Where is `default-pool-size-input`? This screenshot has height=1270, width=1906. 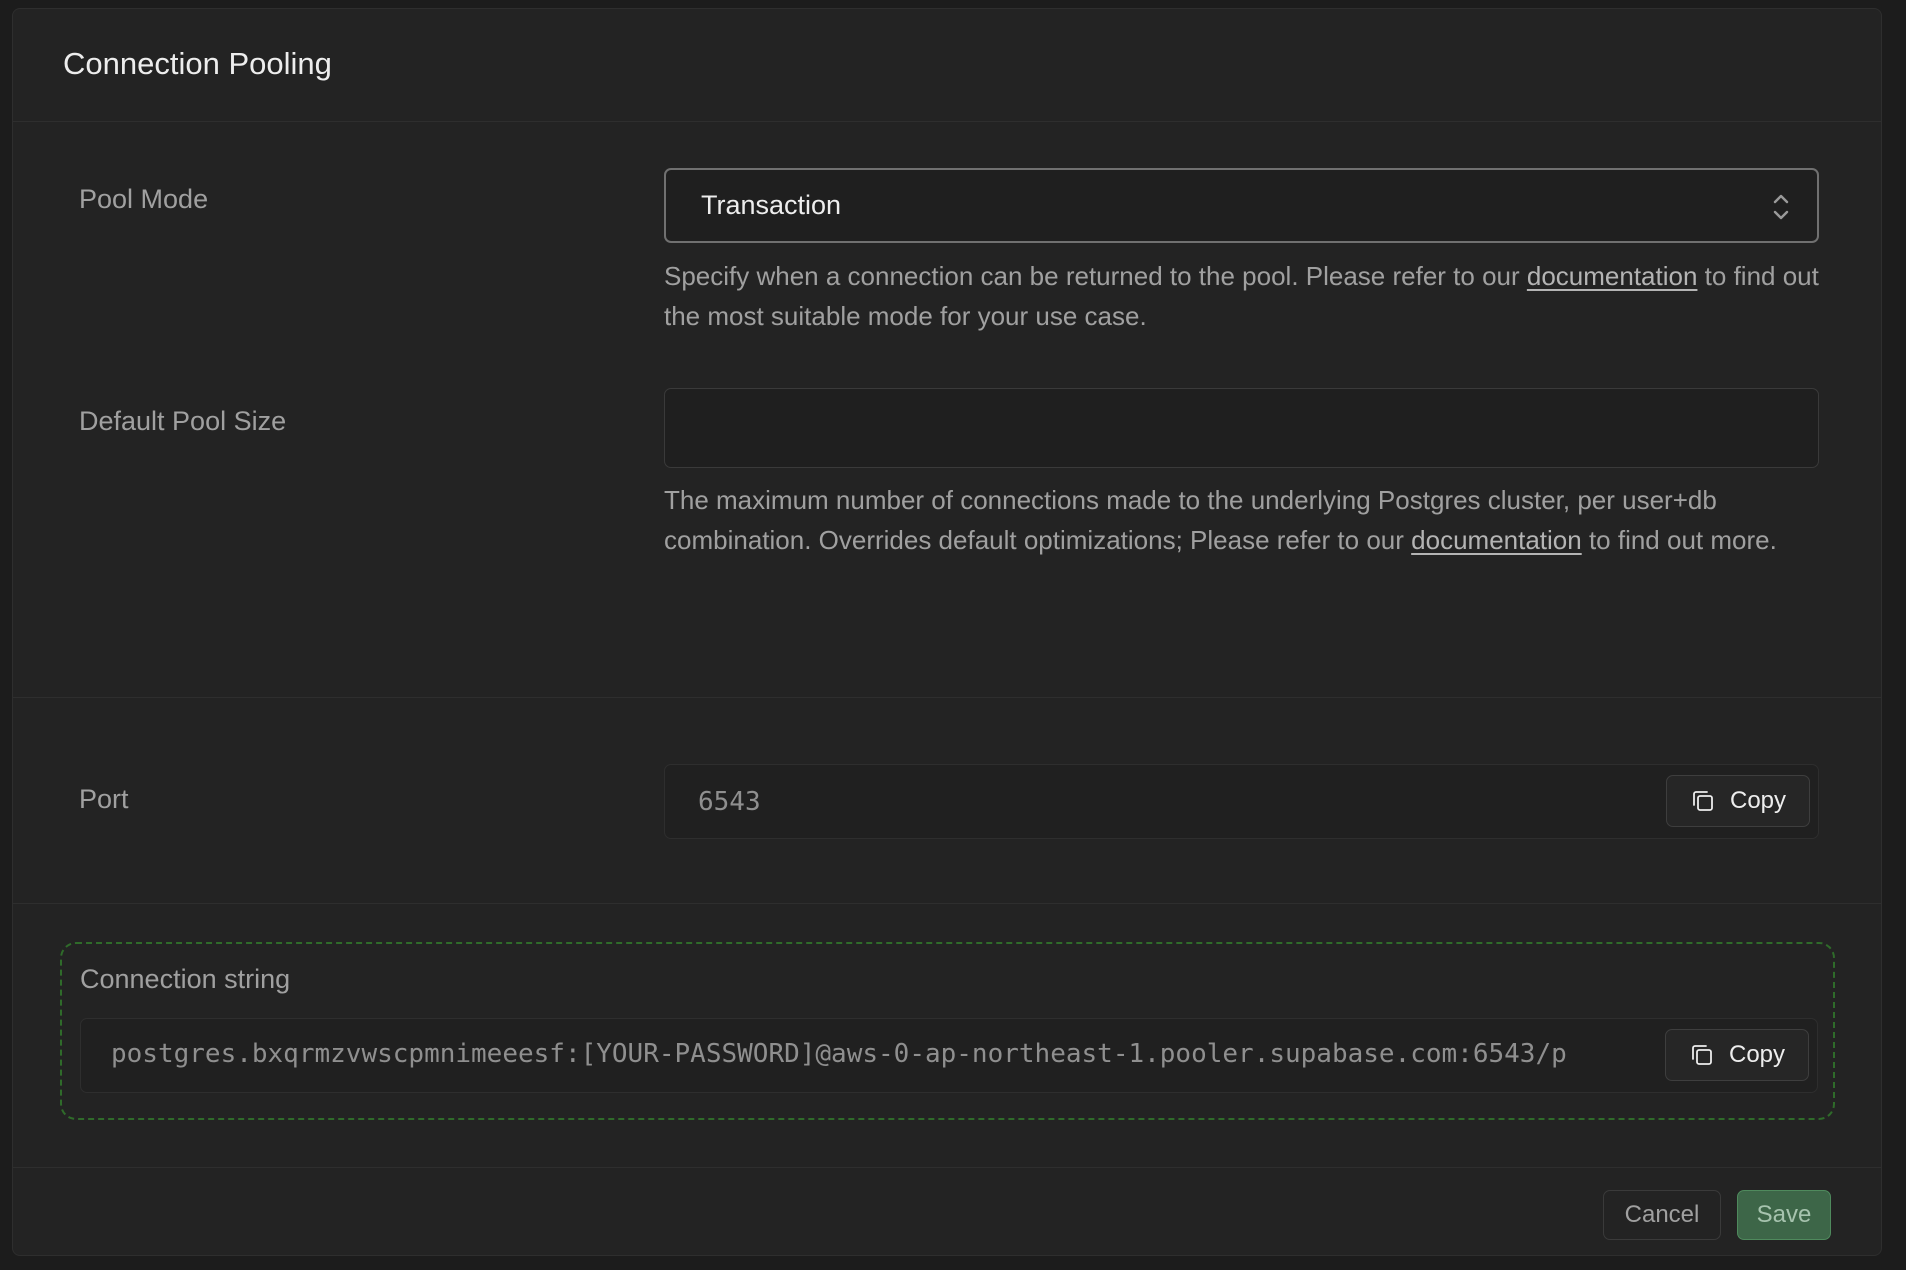
default-pool-size-input is located at coordinates (1241, 428).